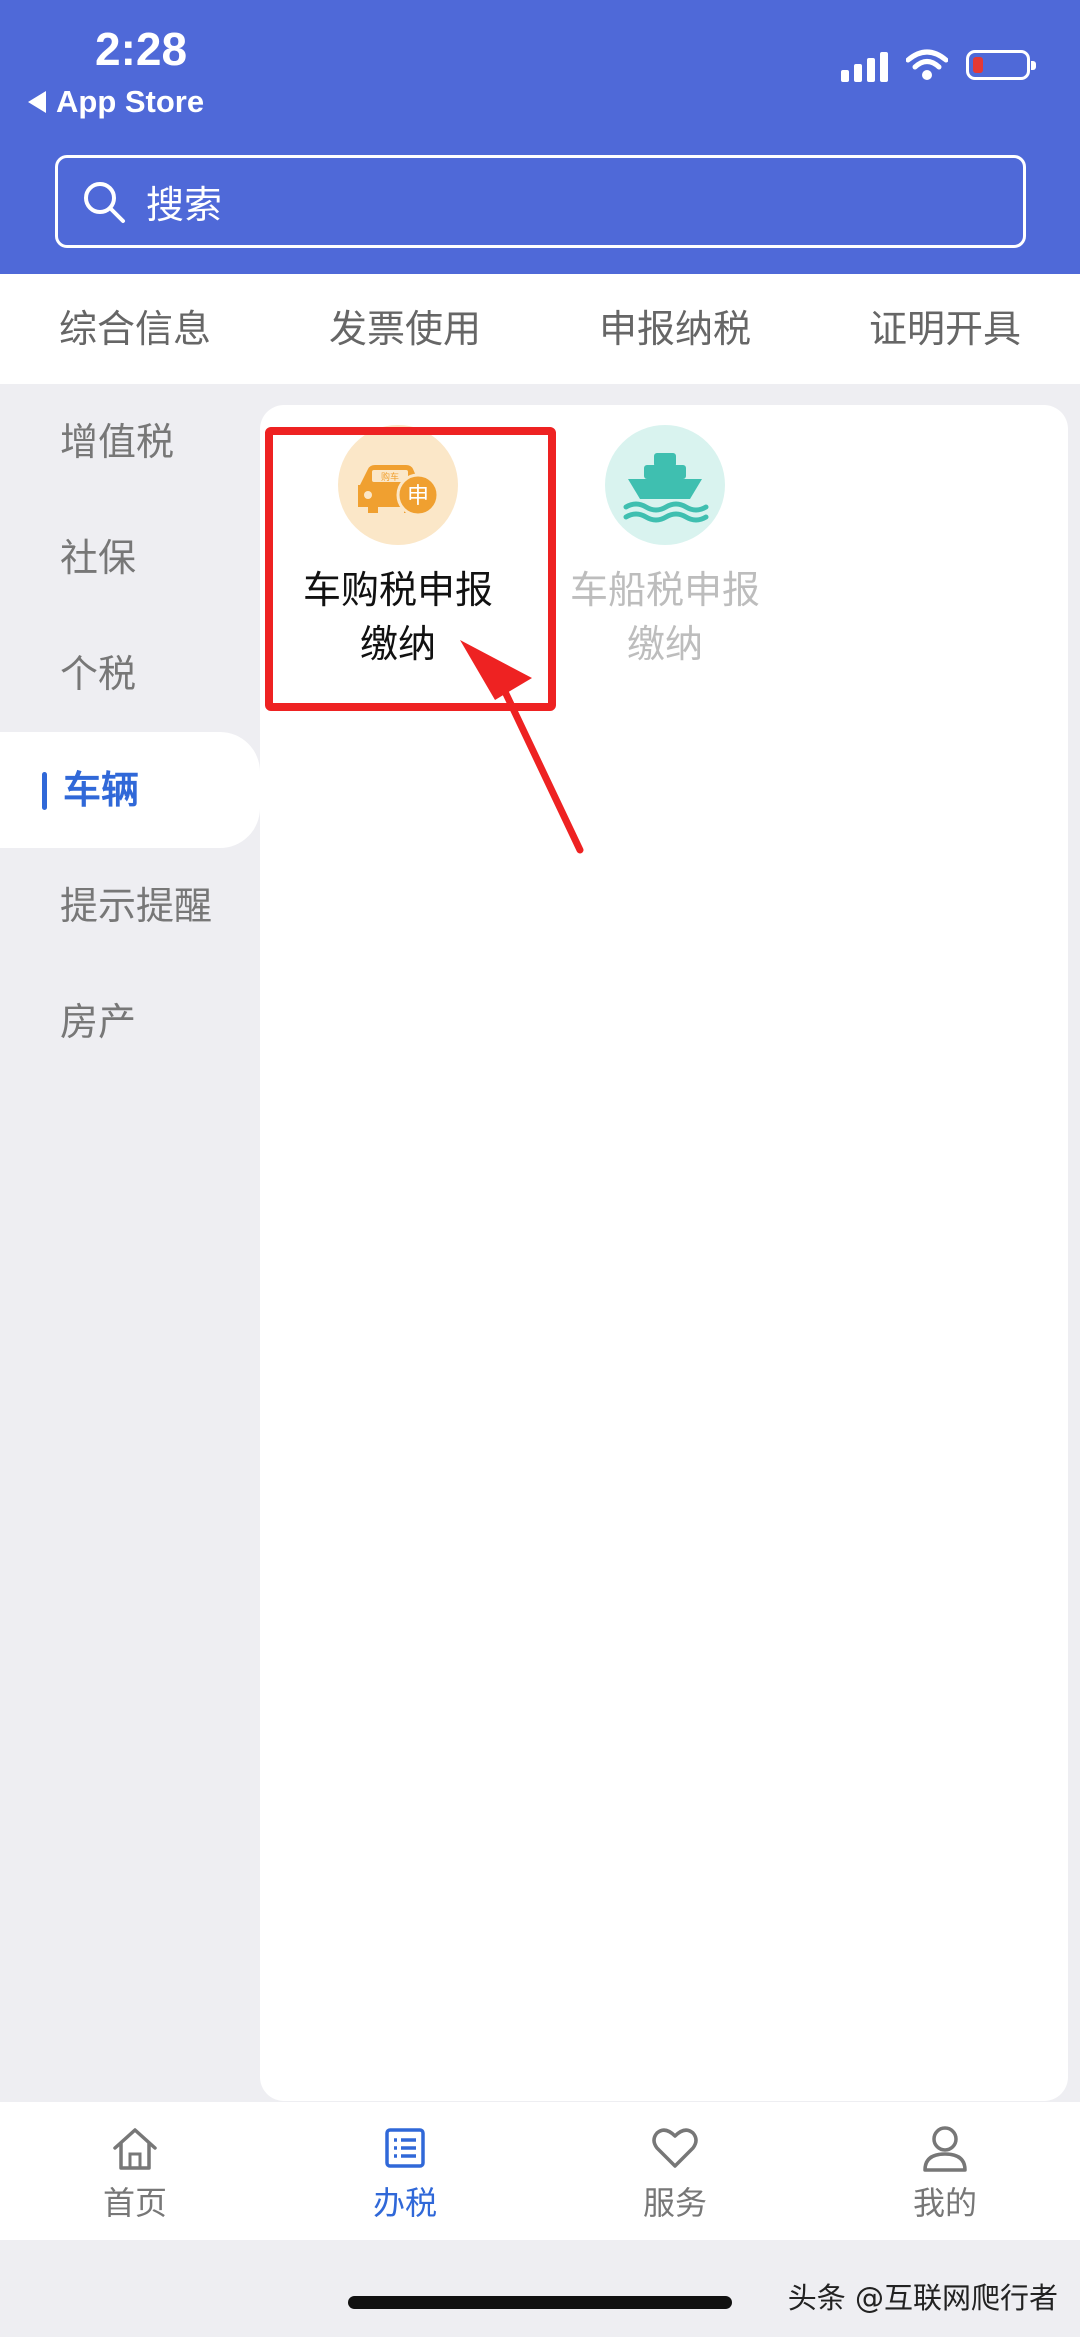 The height and width of the screenshot is (2337, 1080). I want to click on watermark: 头条 @互联网爬行者, so click(922, 2298).